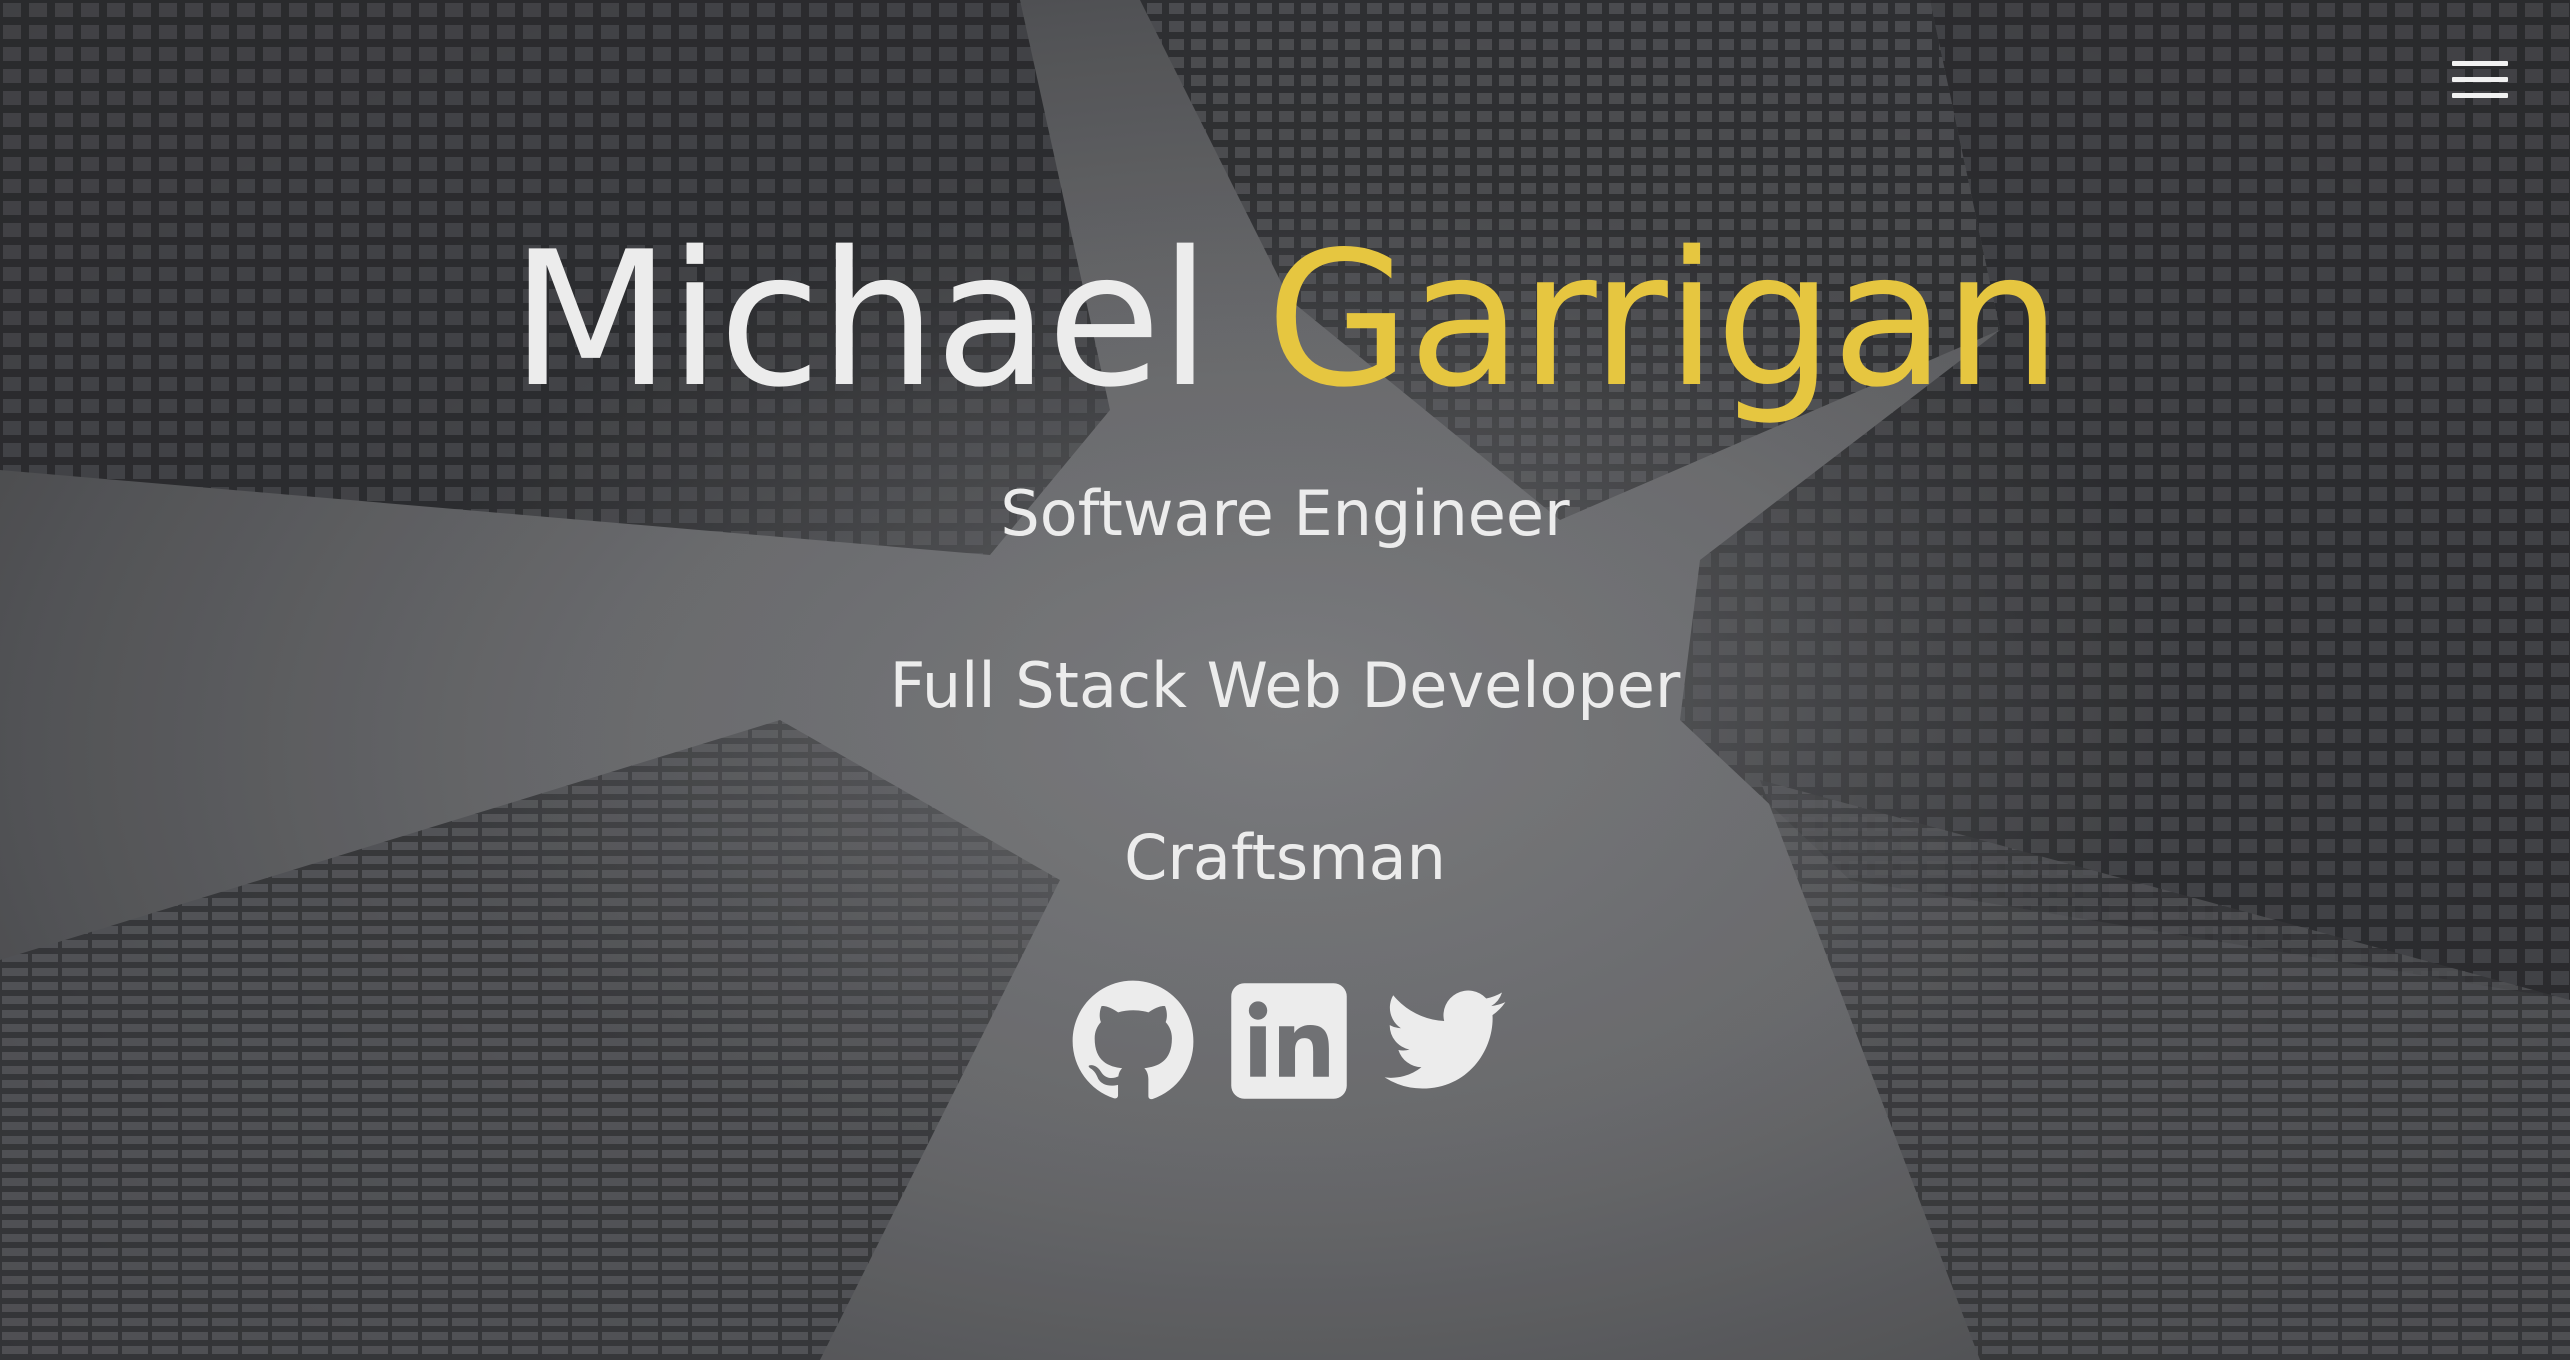 This screenshot has width=2570, height=1360. I want to click on subtitle-craftsman: Craftsman, so click(1285, 857).